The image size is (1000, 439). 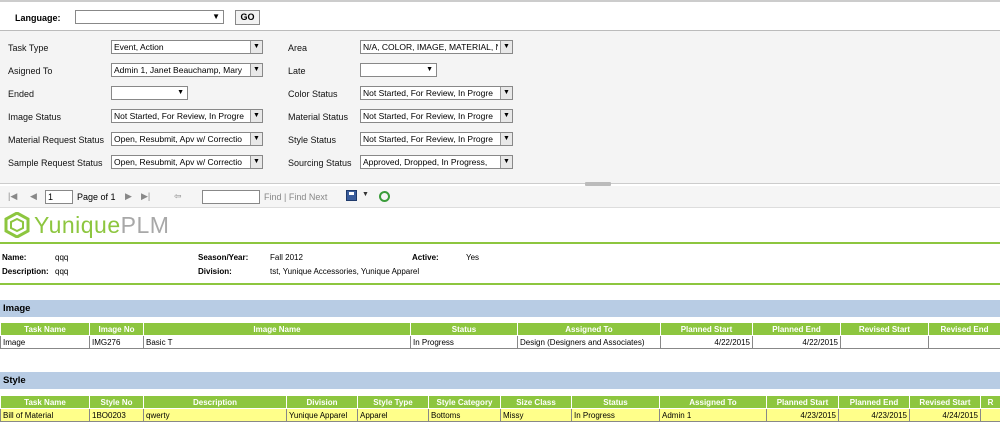 What do you see at coordinates (308, 197) in the screenshot?
I see `find-next-link: Find Next` at bounding box center [308, 197].